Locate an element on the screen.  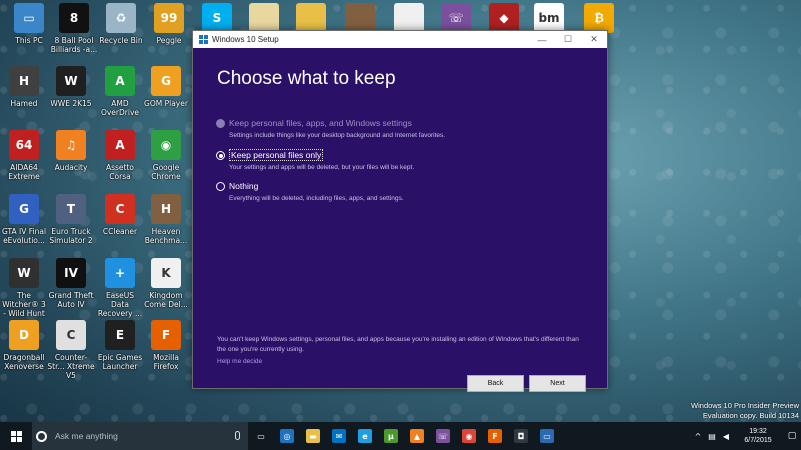
start-button is located at coordinates (16, 436).